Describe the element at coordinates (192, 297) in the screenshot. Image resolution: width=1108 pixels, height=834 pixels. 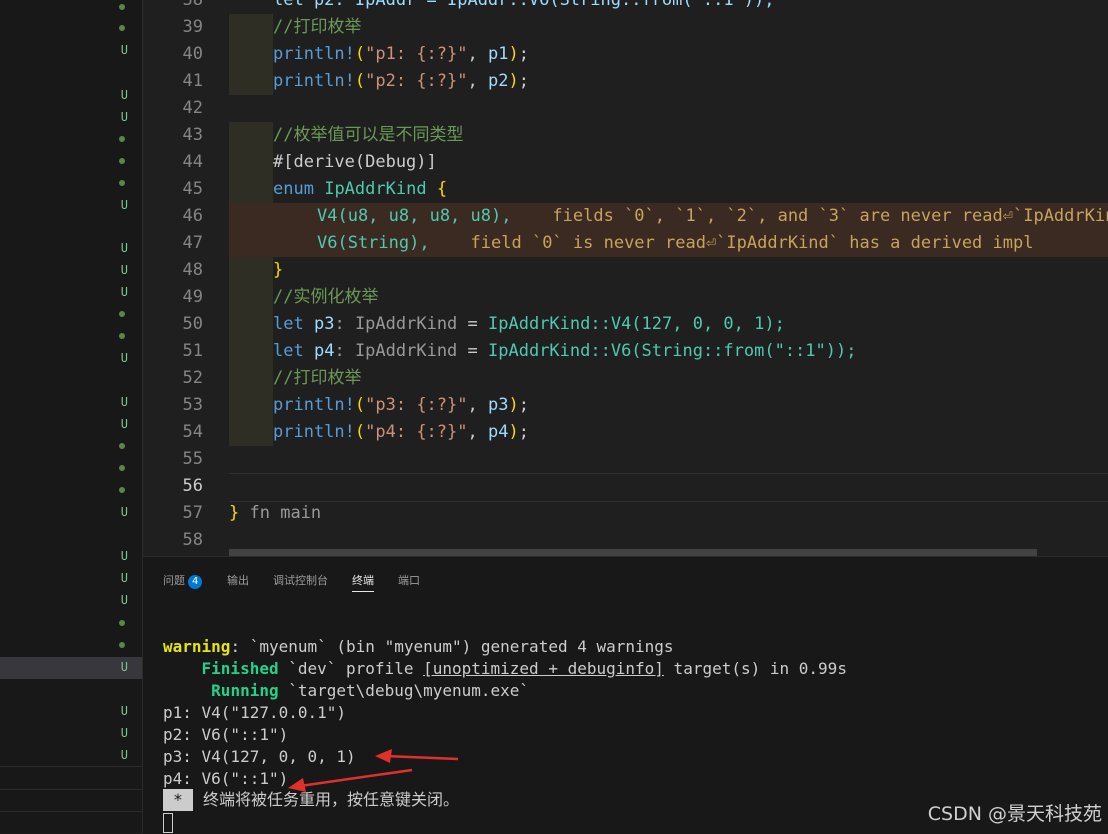
I see `line-number: 49` at that location.